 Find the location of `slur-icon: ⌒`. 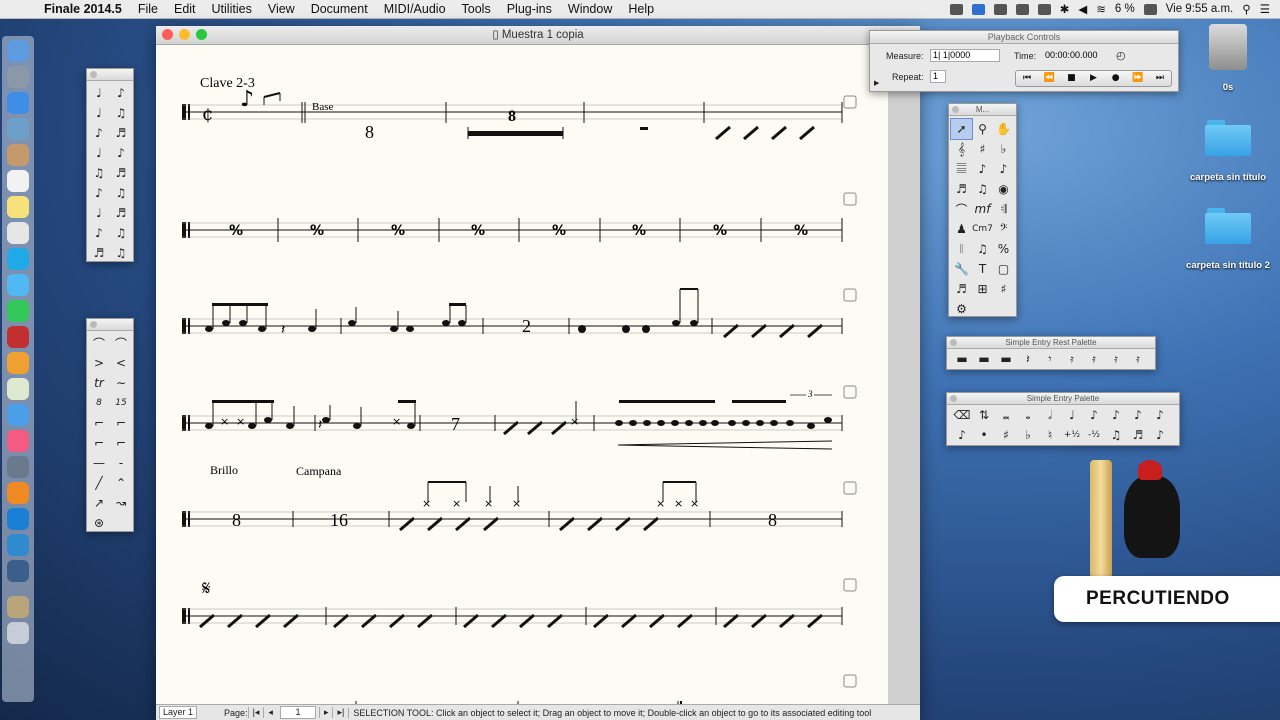

slur-icon: ⌒ is located at coordinates (99, 343).